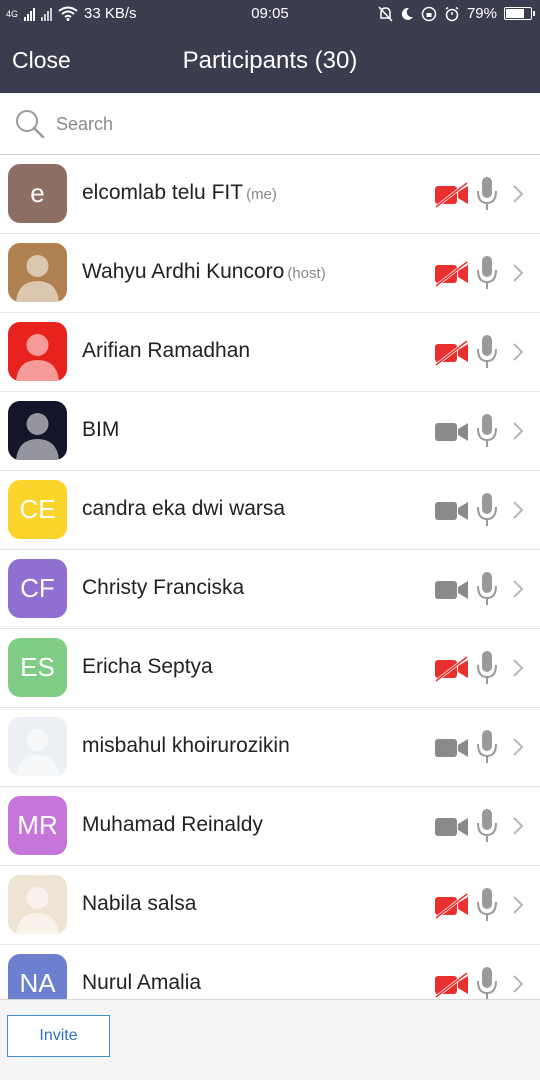 Image resolution: width=540 pixels, height=1080 pixels. I want to click on participant-name-text: candra eka dwi warsa, so click(184, 508).